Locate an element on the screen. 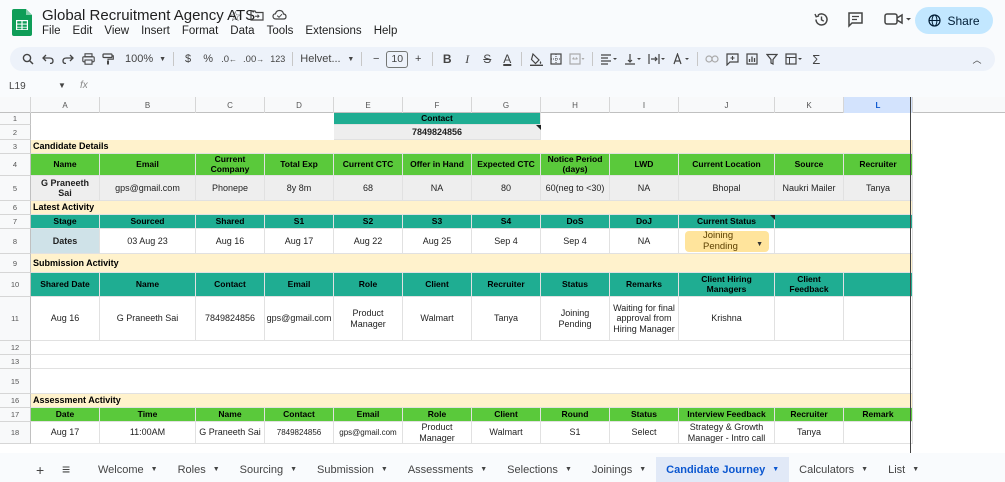 This screenshot has width=1005, height=482. submission-value-cell: Tanya is located at coordinates (506, 319).